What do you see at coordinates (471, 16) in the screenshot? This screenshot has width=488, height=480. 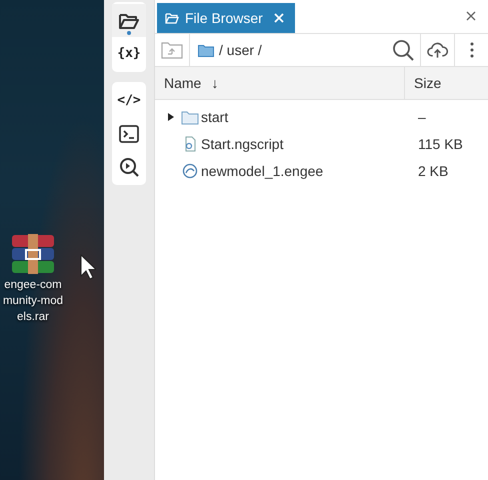 I see `close-icon` at bounding box center [471, 16].